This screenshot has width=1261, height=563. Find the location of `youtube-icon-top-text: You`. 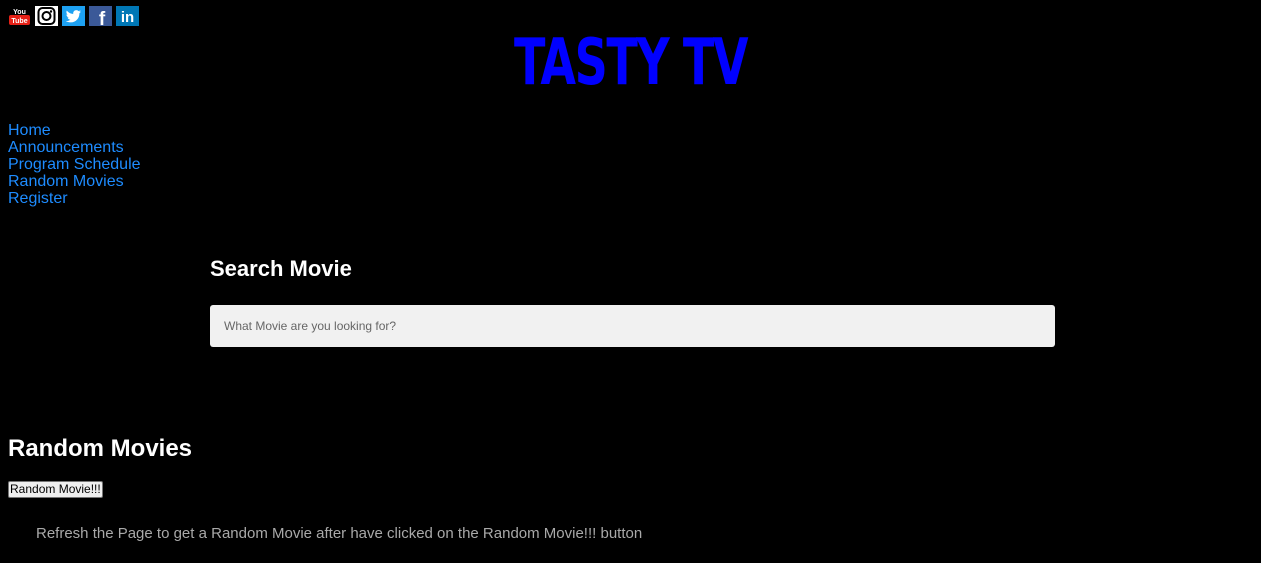

youtube-icon-top-text: You is located at coordinates (19, 12).